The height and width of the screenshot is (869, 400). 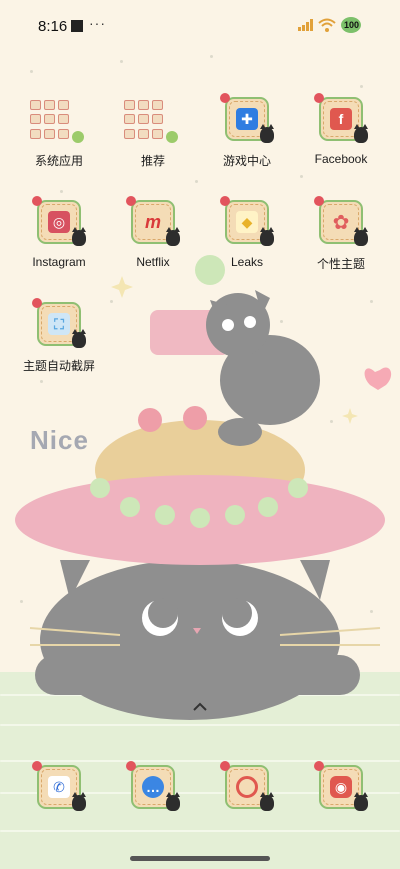 What do you see at coordinates (153, 243) in the screenshot?
I see `app-netflix: m Netflix` at bounding box center [153, 243].